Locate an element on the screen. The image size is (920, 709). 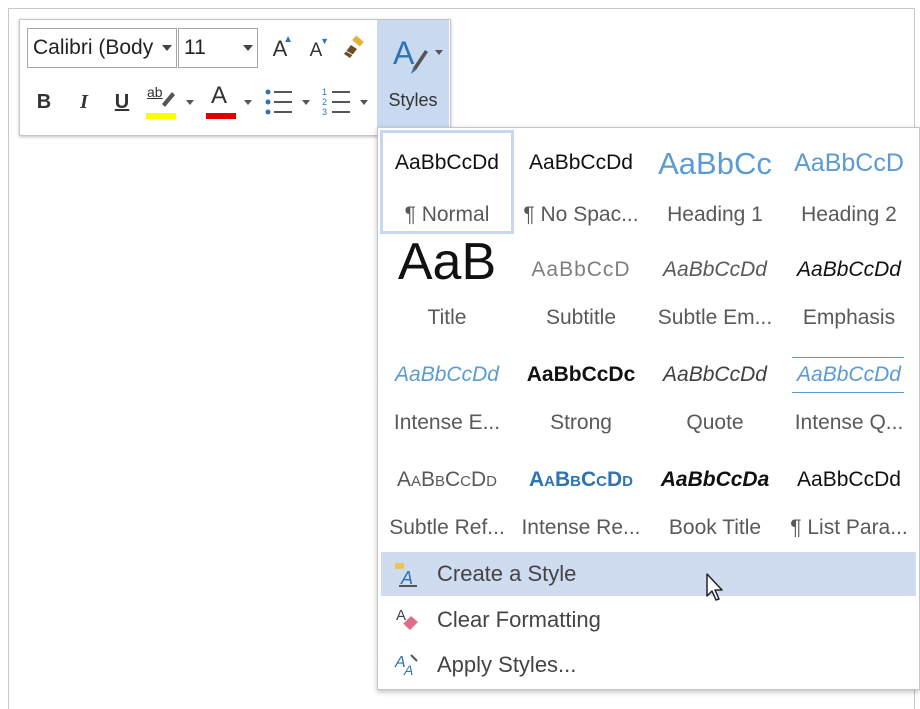
clear-formatting-label: Clear Formatting is located at coordinates (519, 619).